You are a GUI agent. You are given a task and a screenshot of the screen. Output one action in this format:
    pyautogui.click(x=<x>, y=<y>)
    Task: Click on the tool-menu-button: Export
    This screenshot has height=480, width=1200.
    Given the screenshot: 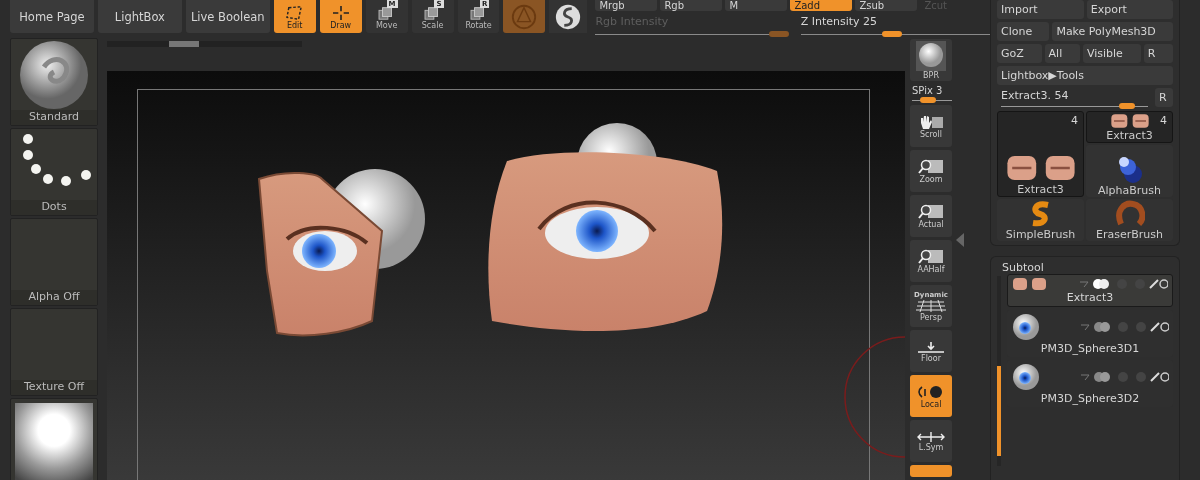 What is the action you would take?
    pyautogui.click(x=1129, y=9)
    